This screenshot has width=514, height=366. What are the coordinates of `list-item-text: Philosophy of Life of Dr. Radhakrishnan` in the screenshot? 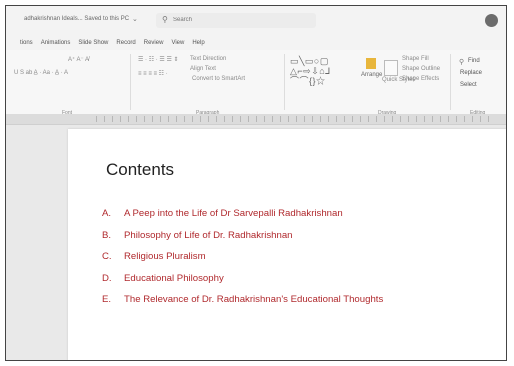 It's located at (208, 235).